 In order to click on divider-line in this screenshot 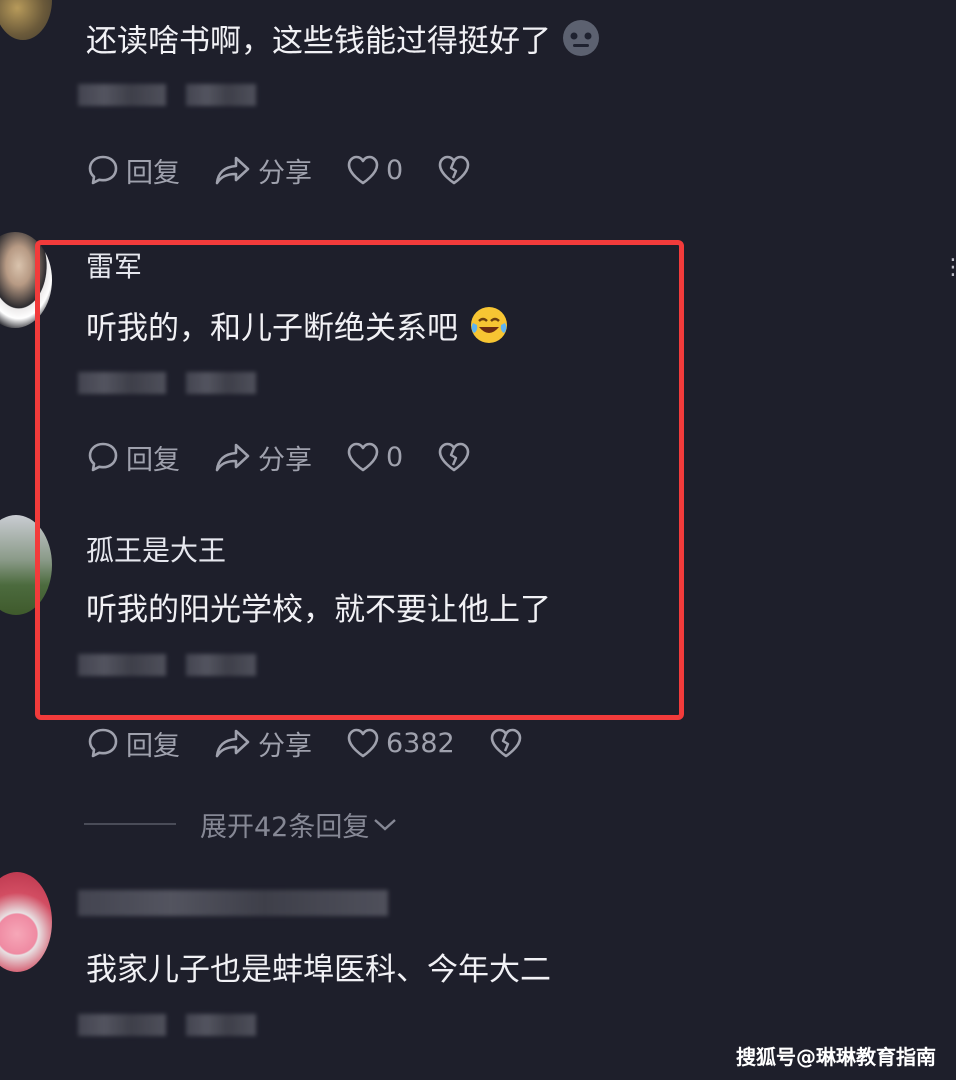, I will do `click(130, 824)`.